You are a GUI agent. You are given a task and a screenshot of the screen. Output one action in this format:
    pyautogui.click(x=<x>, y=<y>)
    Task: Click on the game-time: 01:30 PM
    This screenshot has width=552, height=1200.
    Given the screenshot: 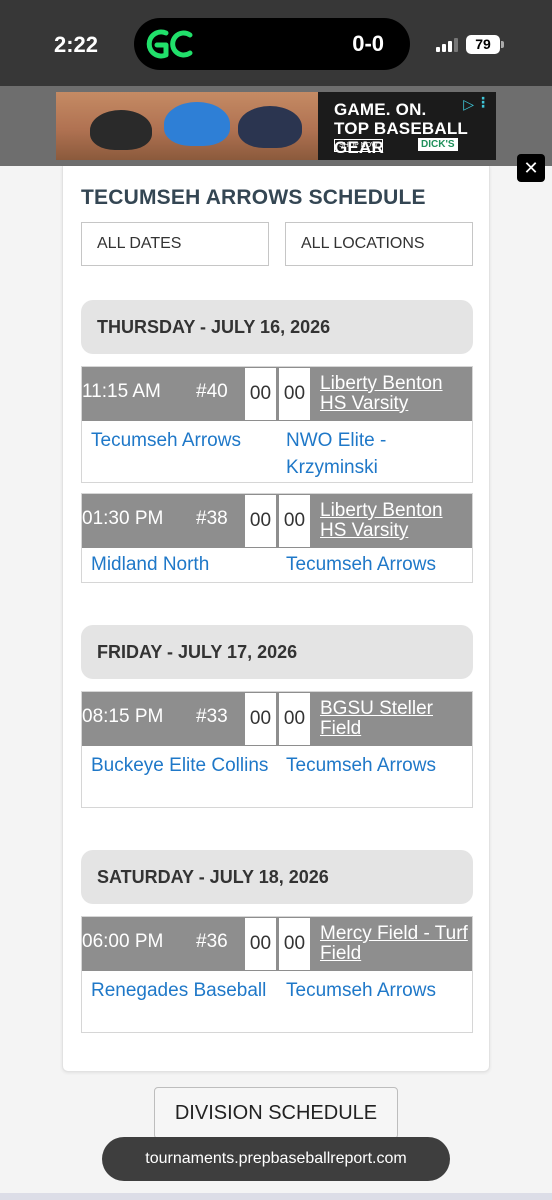 What is the action you would take?
    pyautogui.click(x=123, y=518)
    